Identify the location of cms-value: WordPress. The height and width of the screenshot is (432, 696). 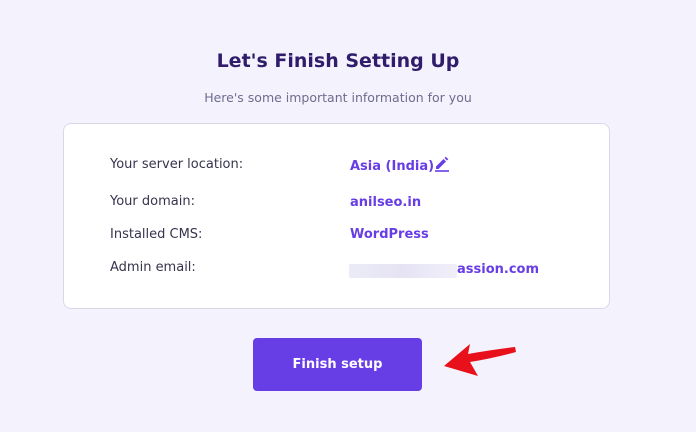
(389, 234).